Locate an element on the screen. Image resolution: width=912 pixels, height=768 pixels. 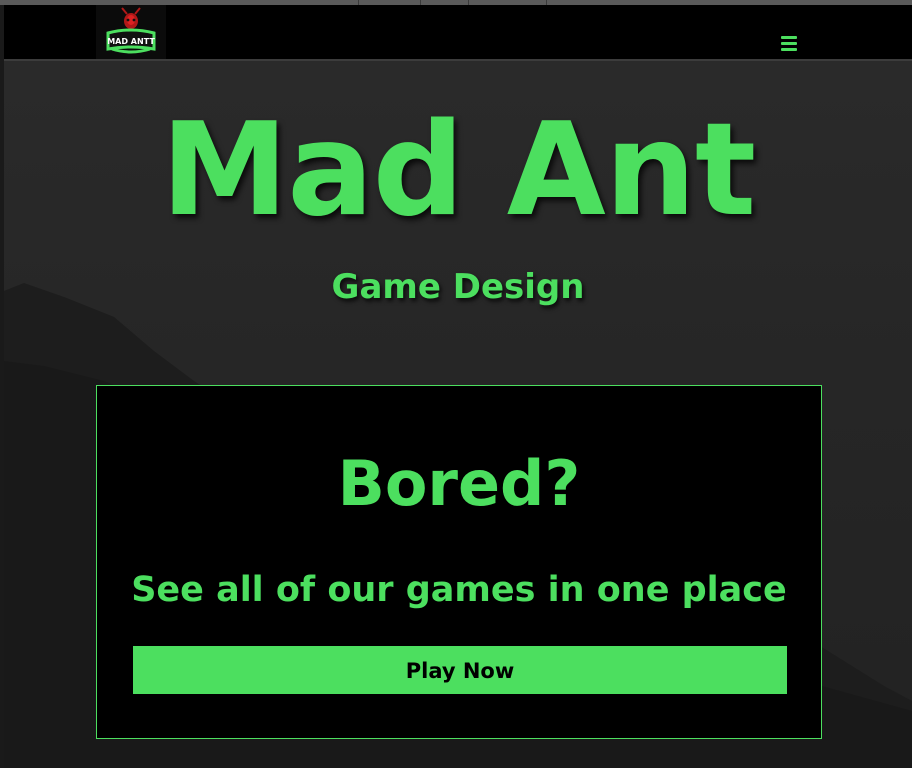
promo-subtitle: See all of our games in one place is located at coordinates (459, 590).